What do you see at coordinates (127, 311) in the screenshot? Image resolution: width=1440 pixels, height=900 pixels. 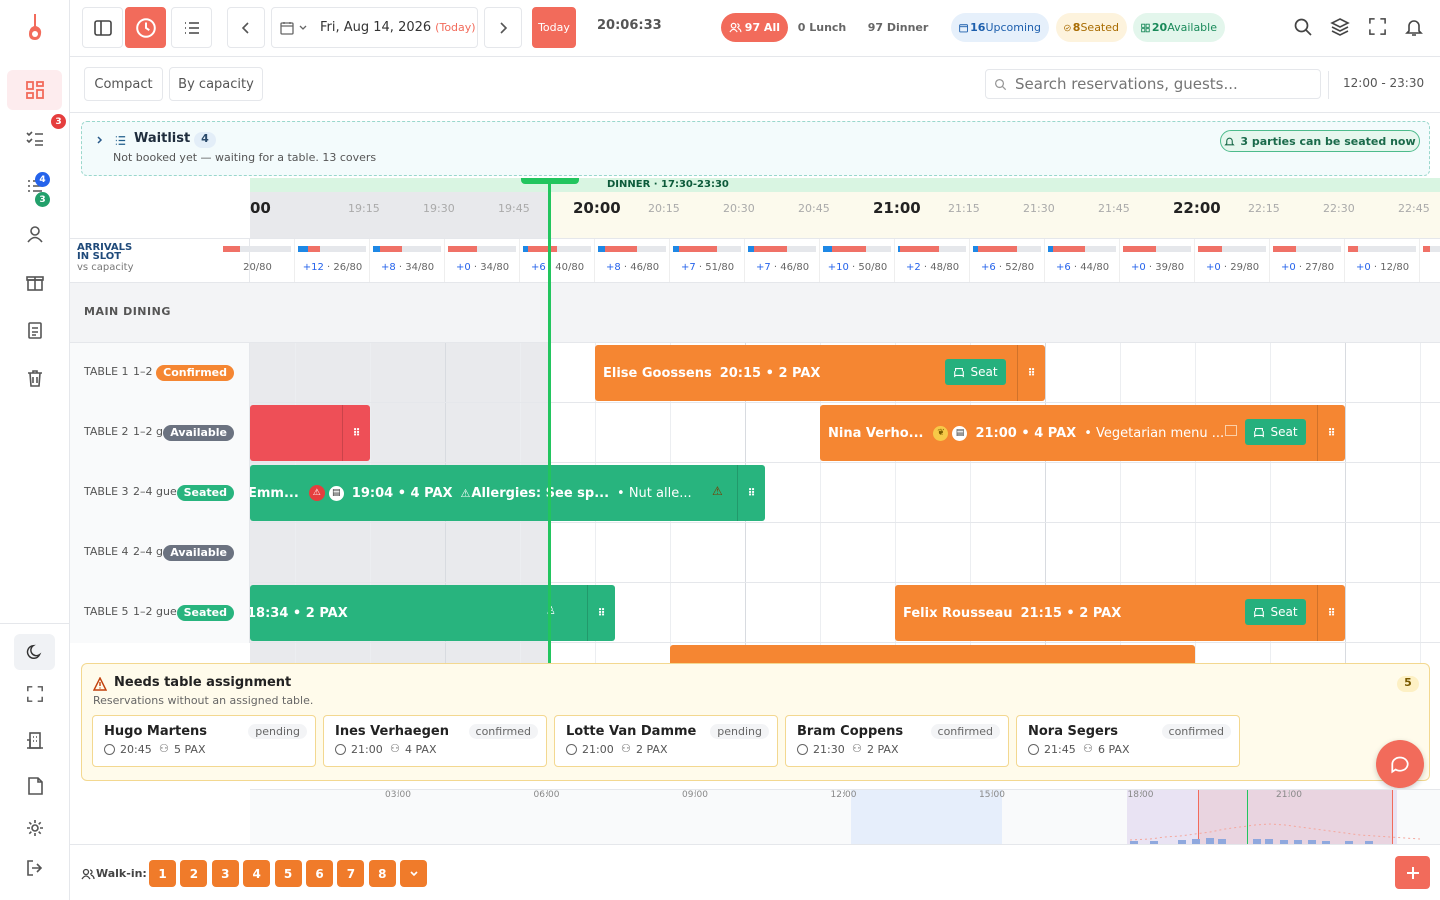 I see `section-title: MAIN DINING` at bounding box center [127, 311].